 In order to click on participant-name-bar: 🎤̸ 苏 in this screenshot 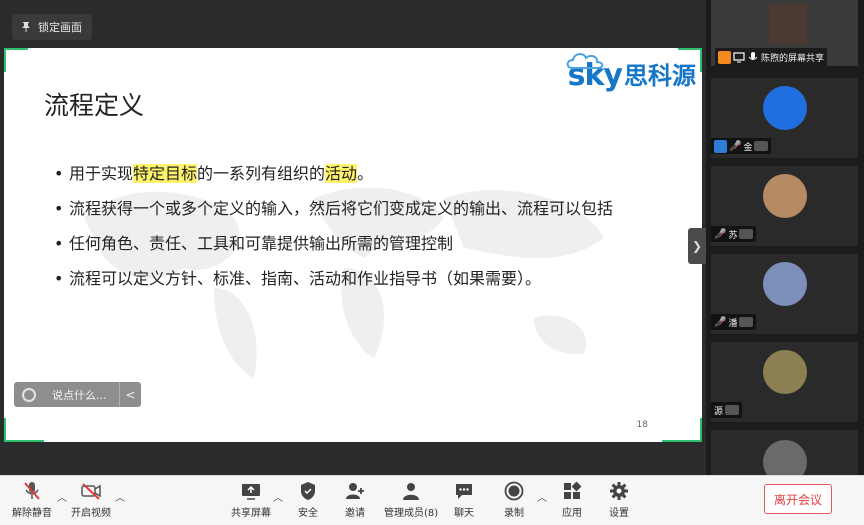, I will do `click(734, 234)`.